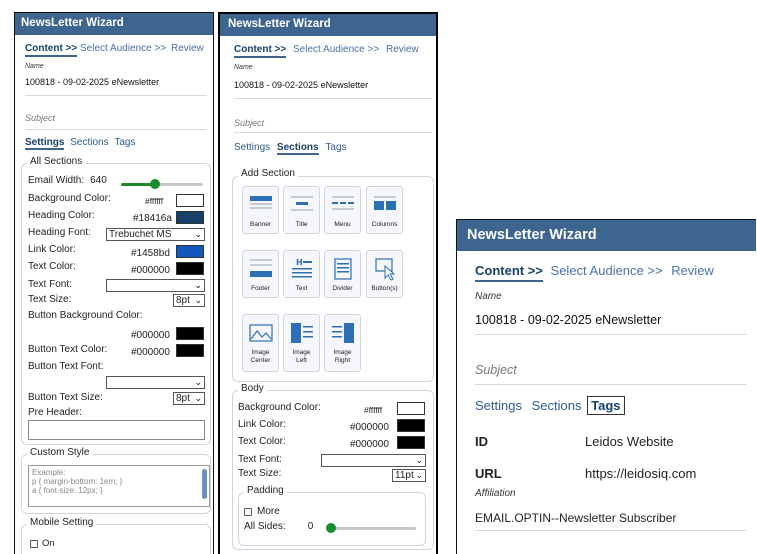  Describe the element at coordinates (260, 268) in the screenshot. I see `footer-icon` at that location.